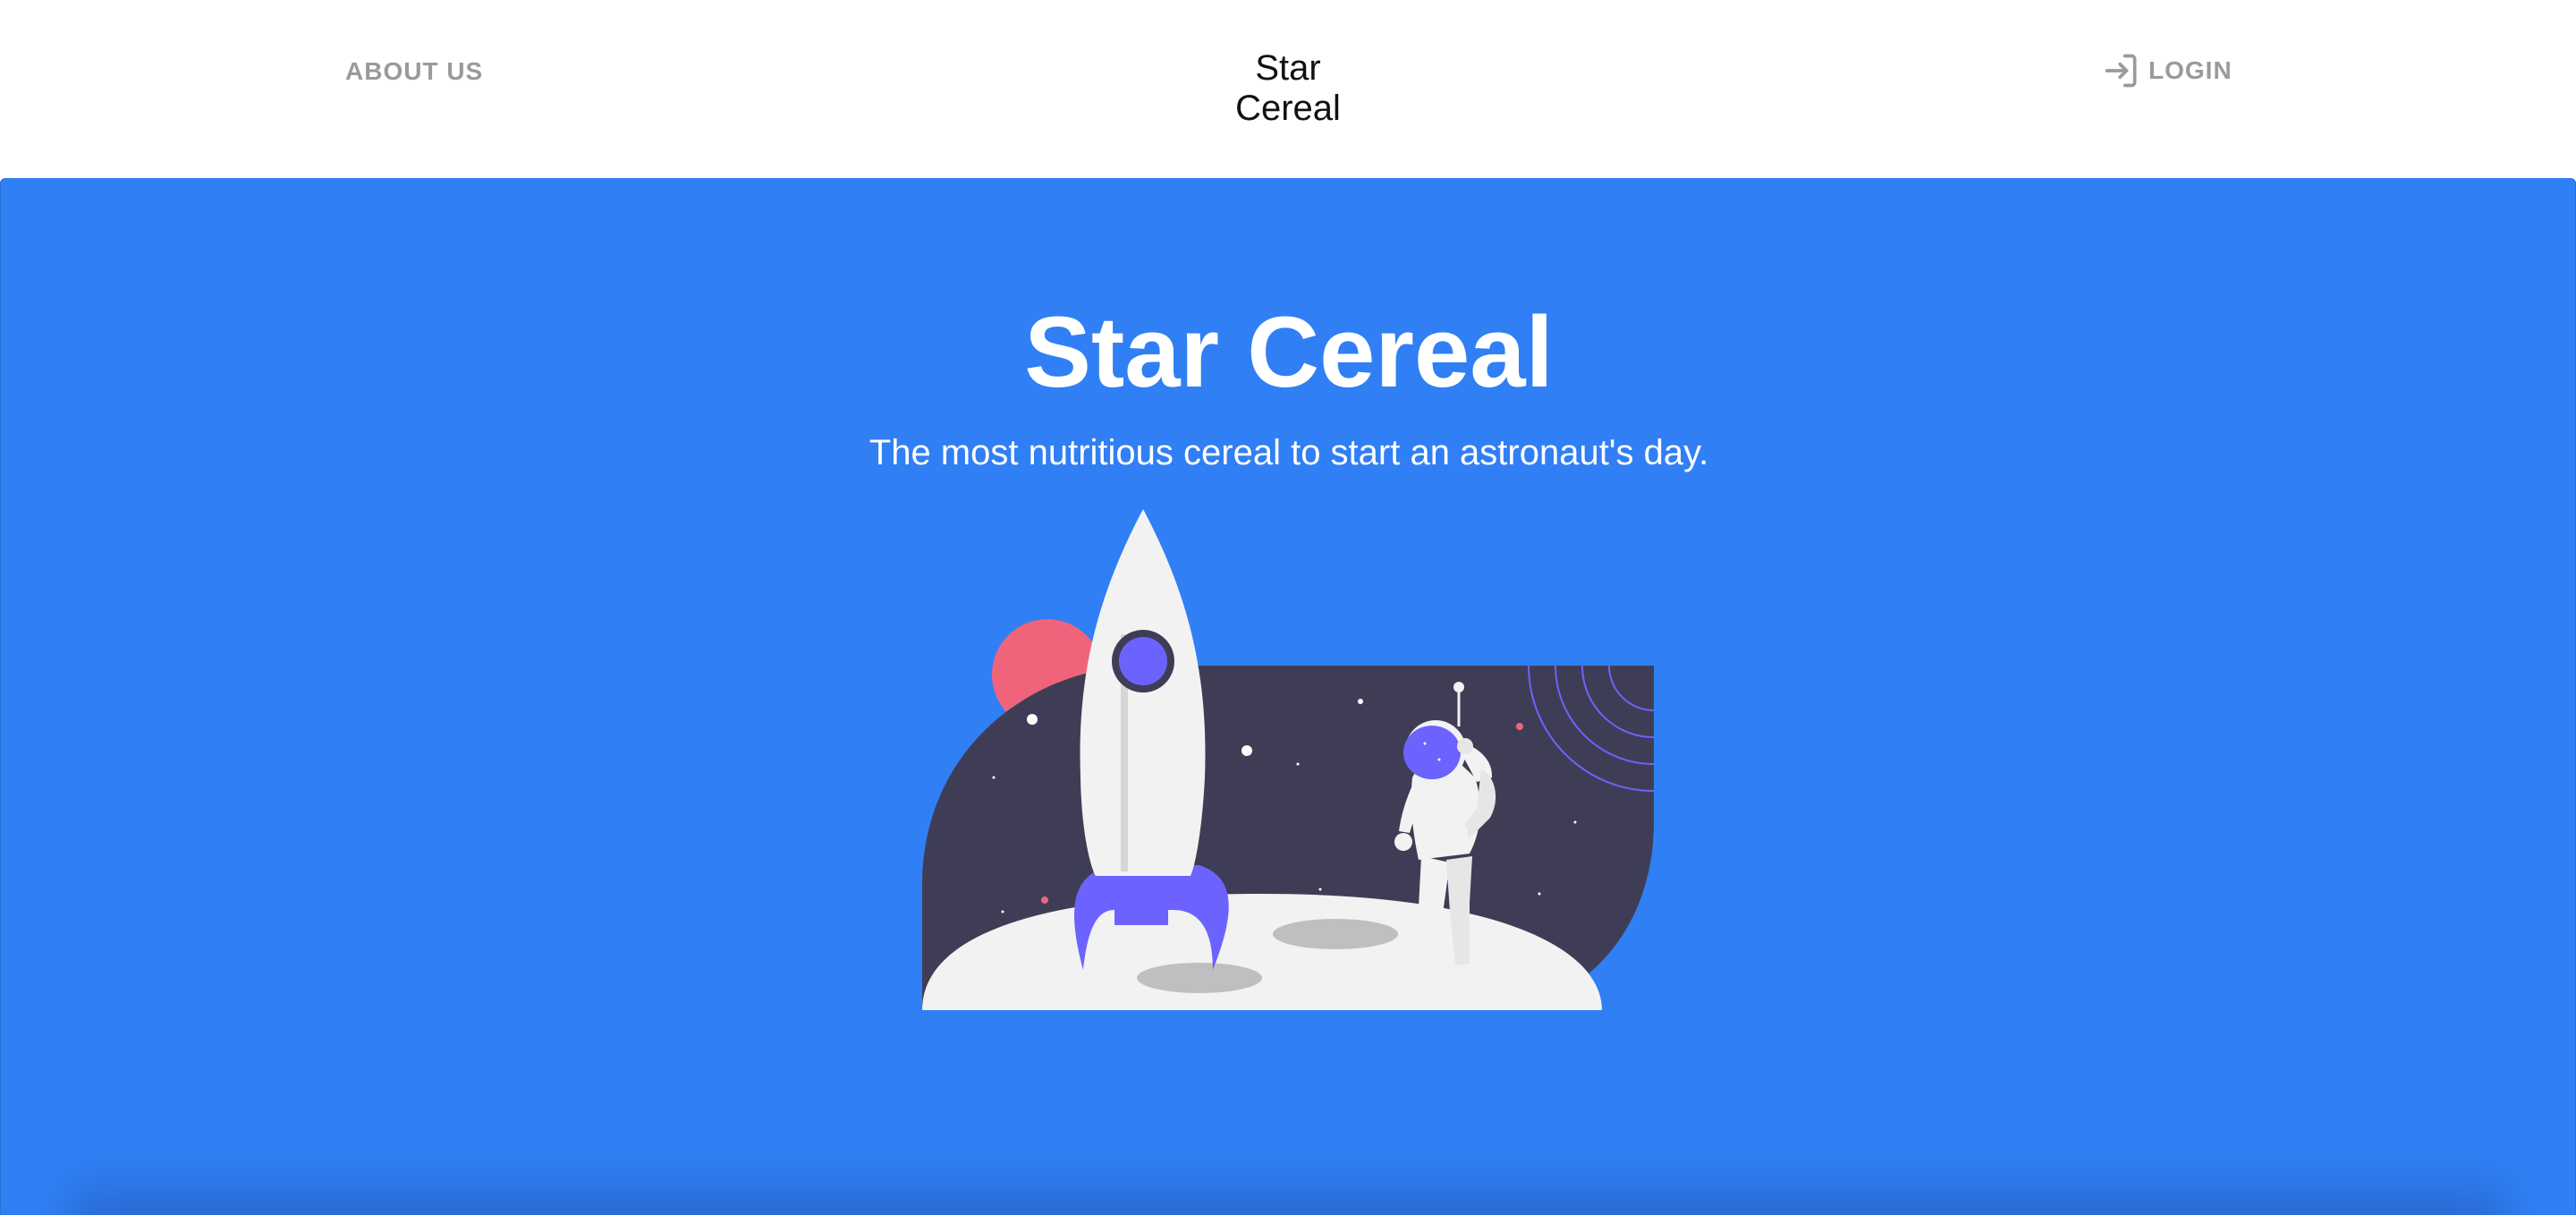 This screenshot has width=2576, height=1215. Describe the element at coordinates (1289, 352) in the screenshot. I see `hero-title: Star Cereal` at that location.